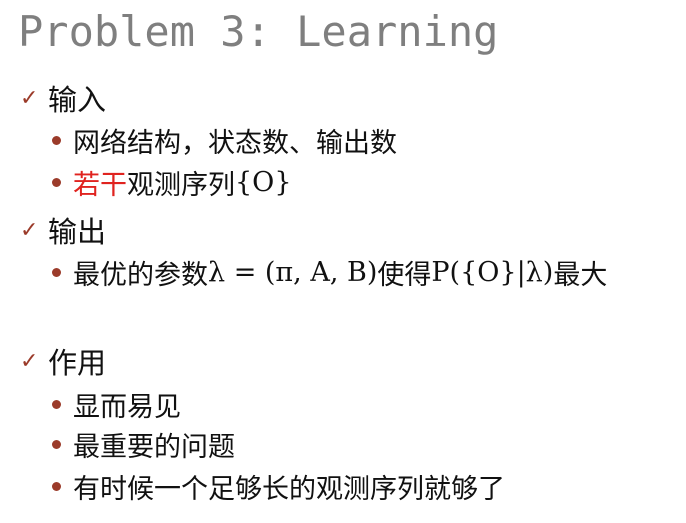 This screenshot has height=523, width=686. Describe the element at coordinates (492, 272) in the screenshot. I see `math-likelihood-formula: P({O}|λ)` at that location.